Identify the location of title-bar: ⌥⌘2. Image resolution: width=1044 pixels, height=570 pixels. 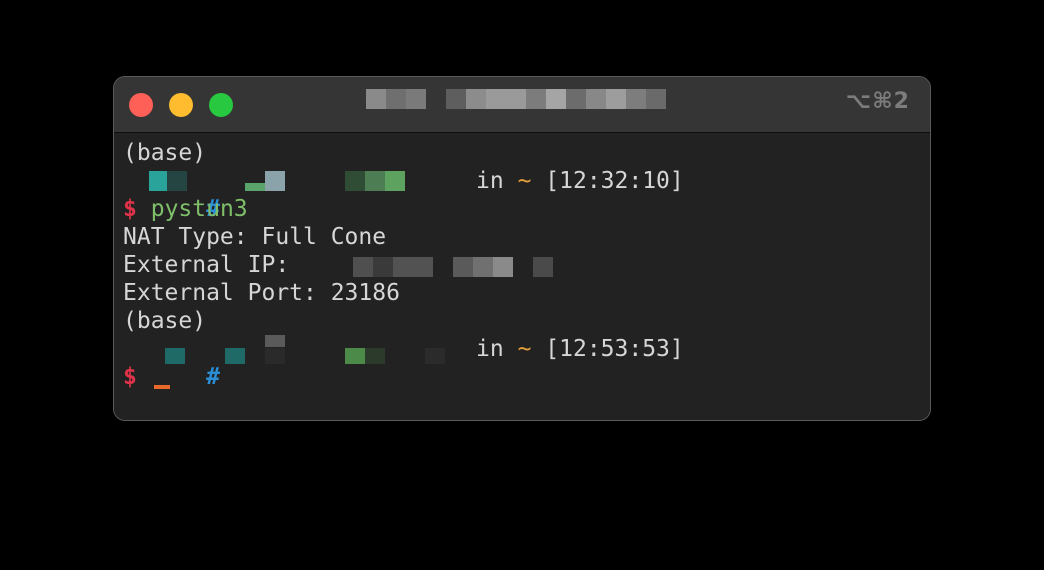
(522, 105).